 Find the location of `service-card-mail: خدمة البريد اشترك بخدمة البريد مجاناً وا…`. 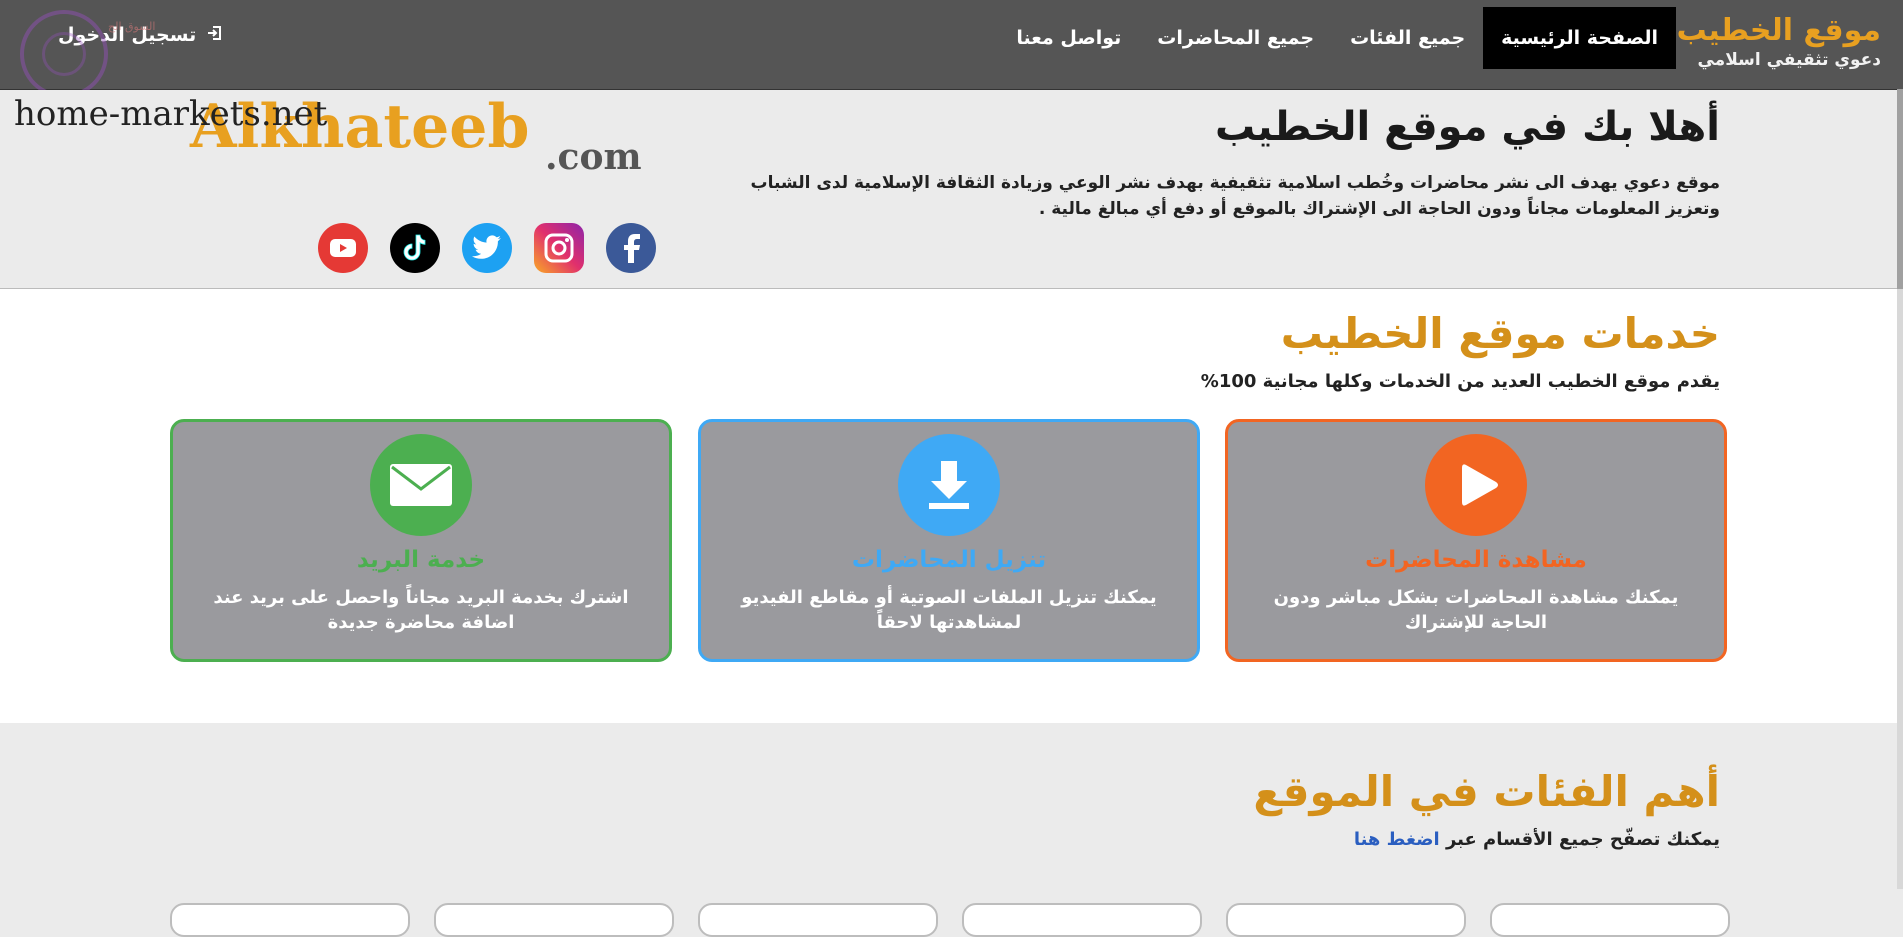

service-card-mail: خدمة البريد اشترك بخدمة البريد مجاناً وا… is located at coordinates (421, 540).